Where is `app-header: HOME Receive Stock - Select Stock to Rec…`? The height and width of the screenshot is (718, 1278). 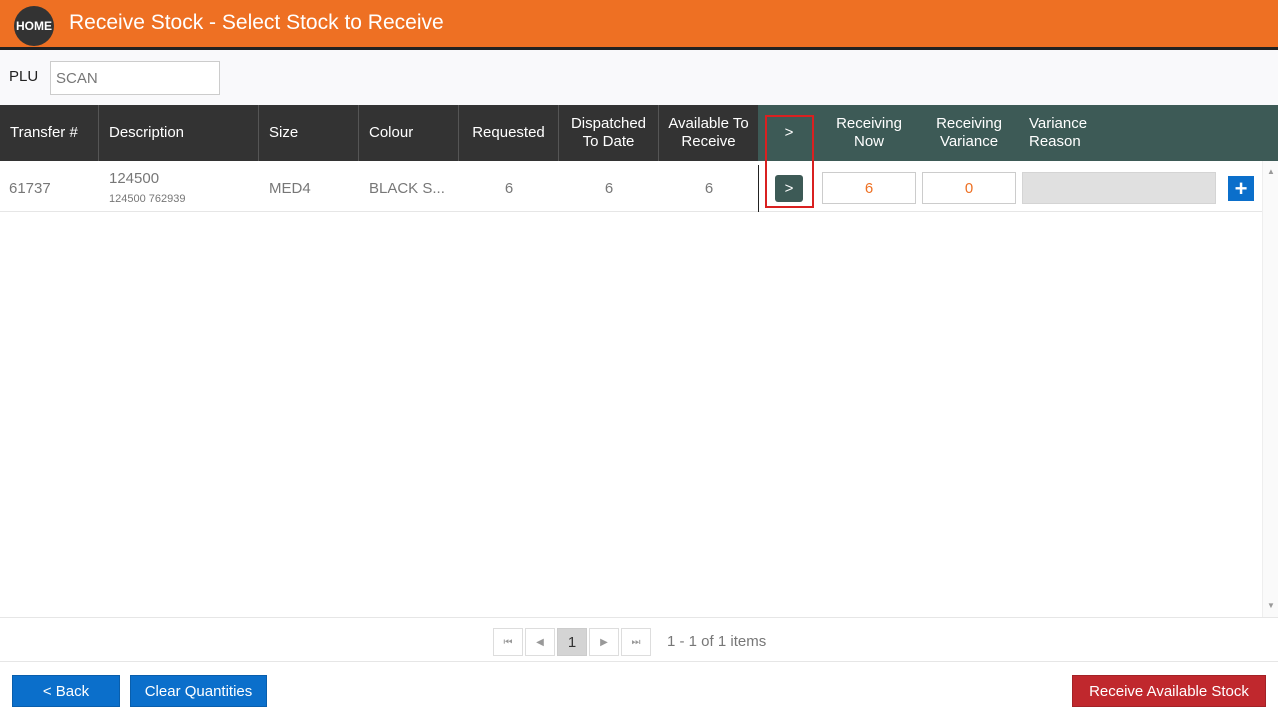
app-header: HOME Receive Stock - Select Stock to Rec… is located at coordinates (639, 25).